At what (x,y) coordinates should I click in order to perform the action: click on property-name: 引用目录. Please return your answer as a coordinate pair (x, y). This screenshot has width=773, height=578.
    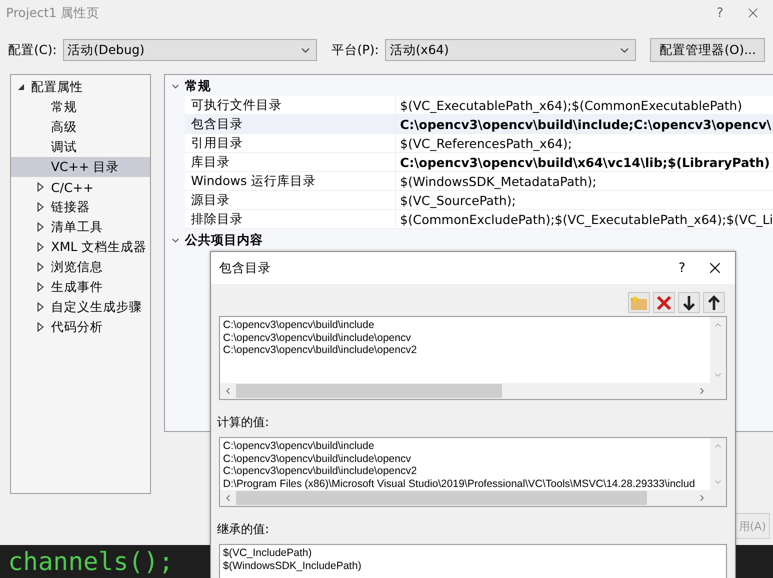
    Looking at the image, I should click on (290, 143).